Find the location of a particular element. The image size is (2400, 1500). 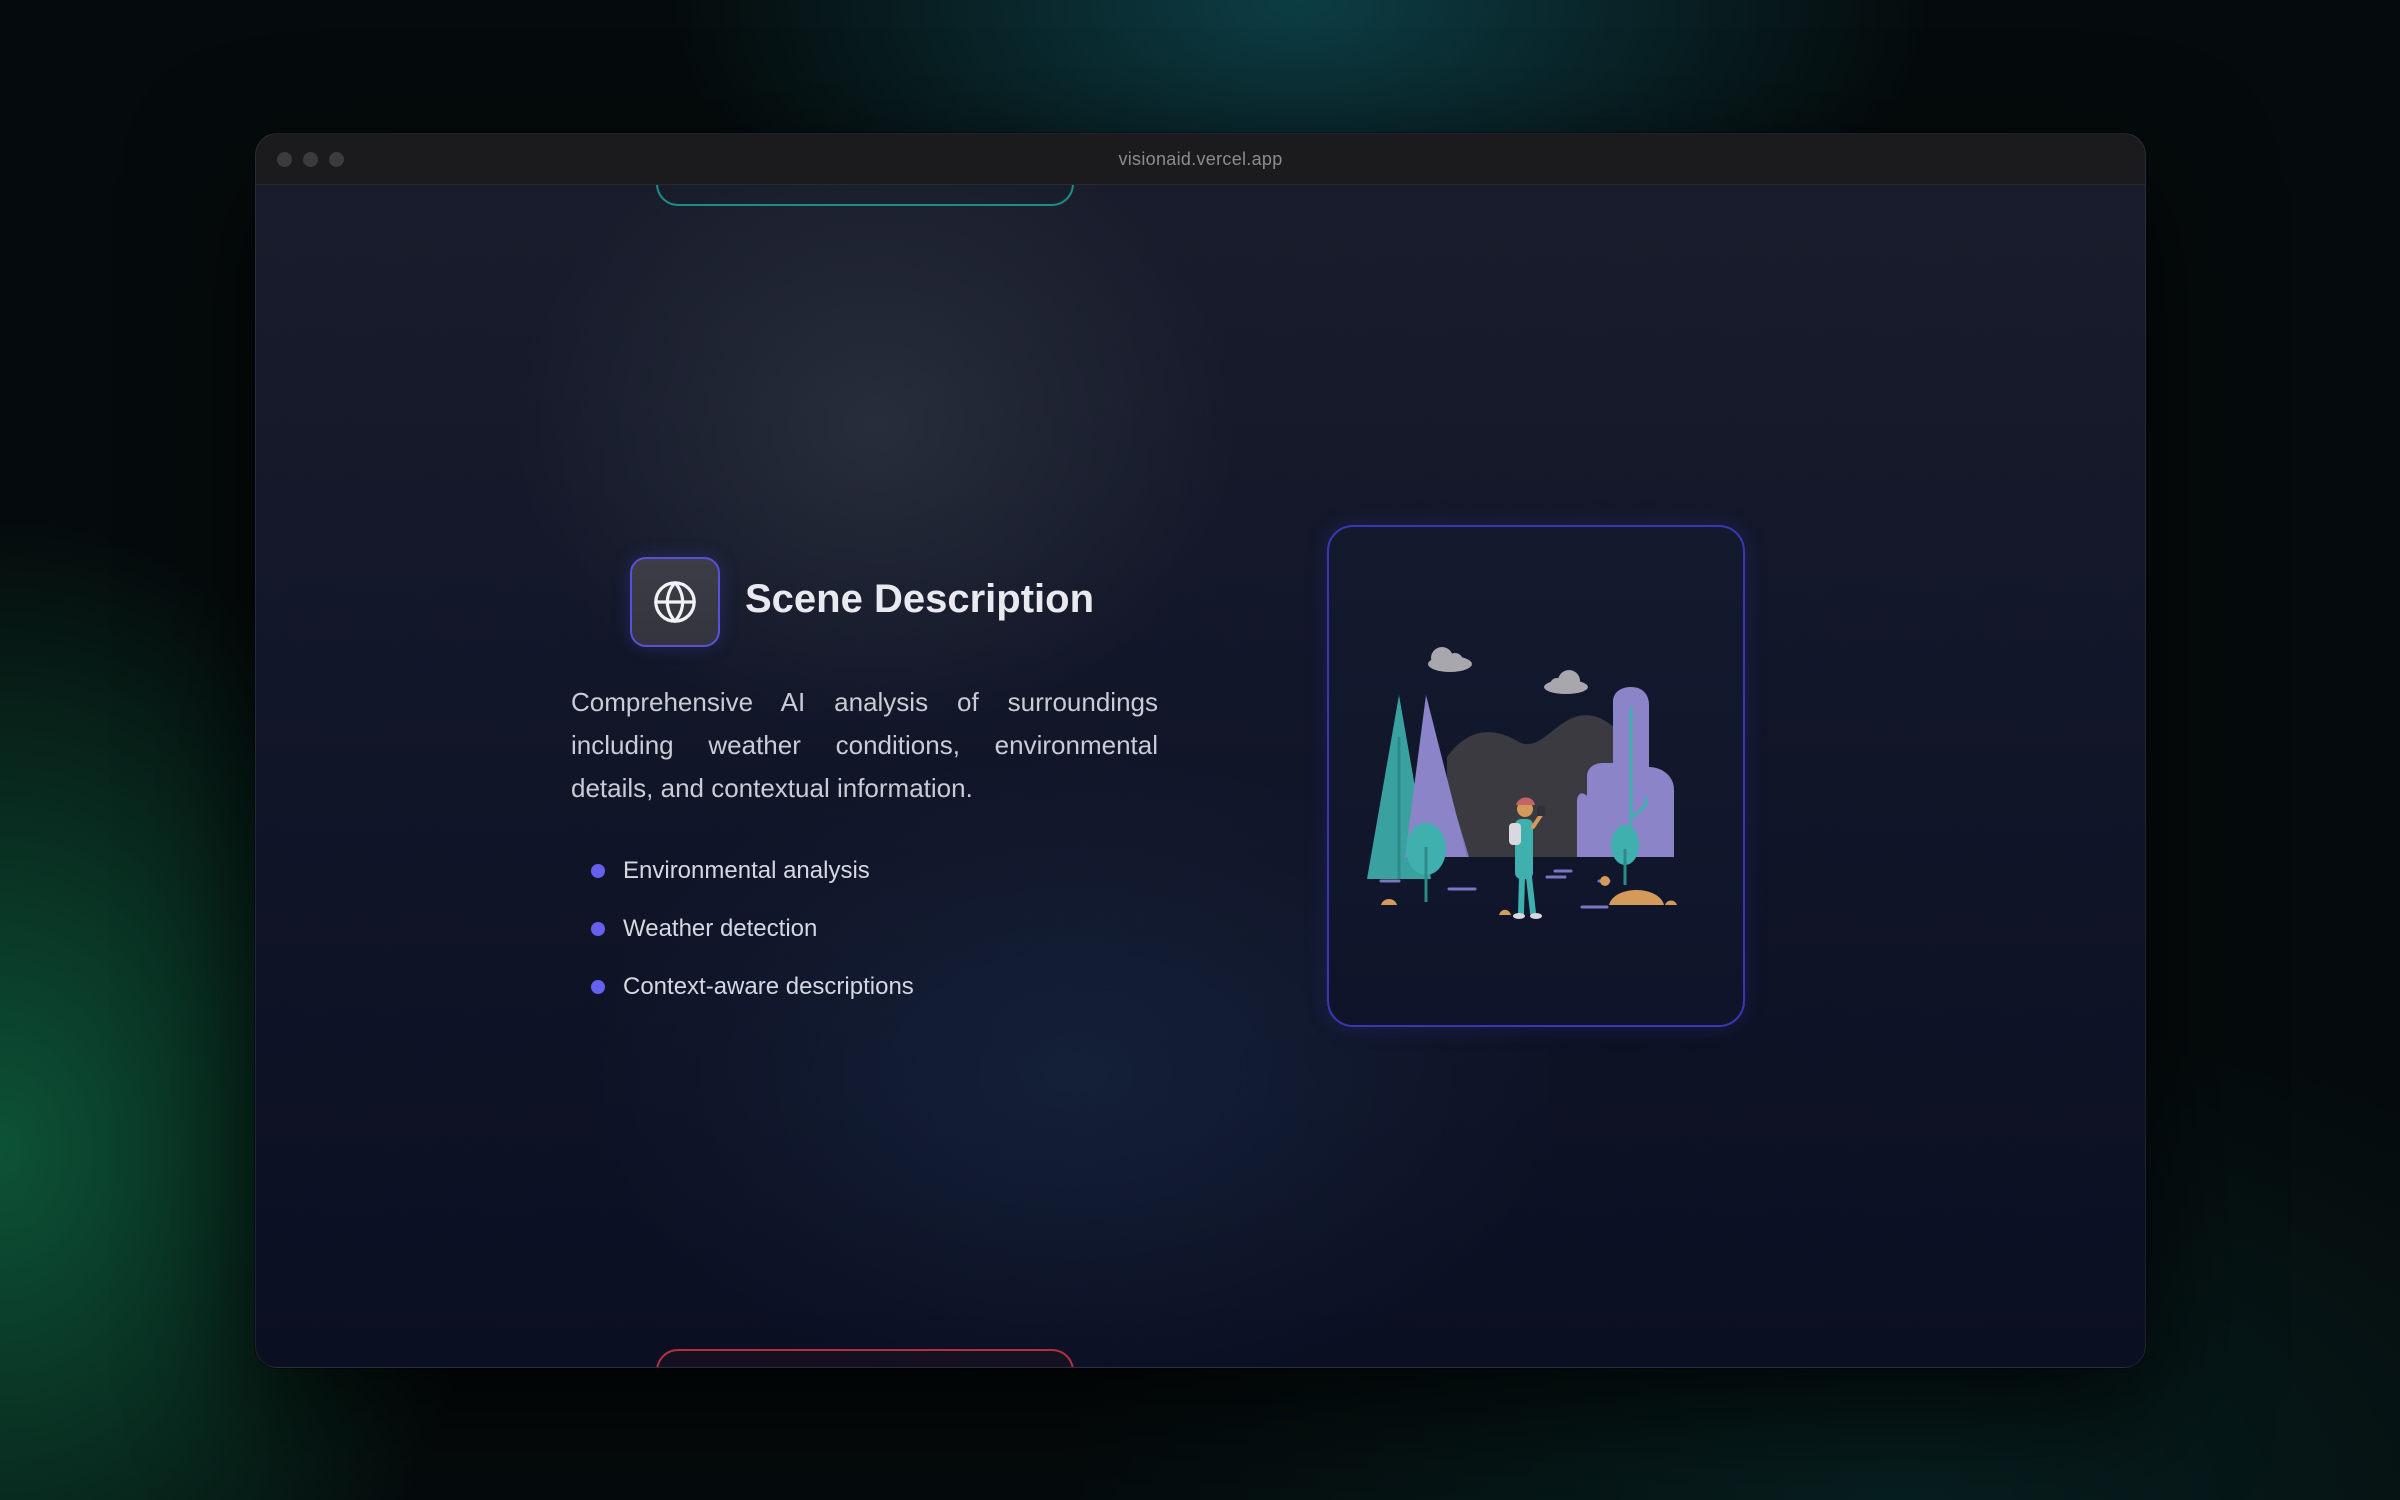

bullet-text: Environmental analysis is located at coordinates (746, 870).